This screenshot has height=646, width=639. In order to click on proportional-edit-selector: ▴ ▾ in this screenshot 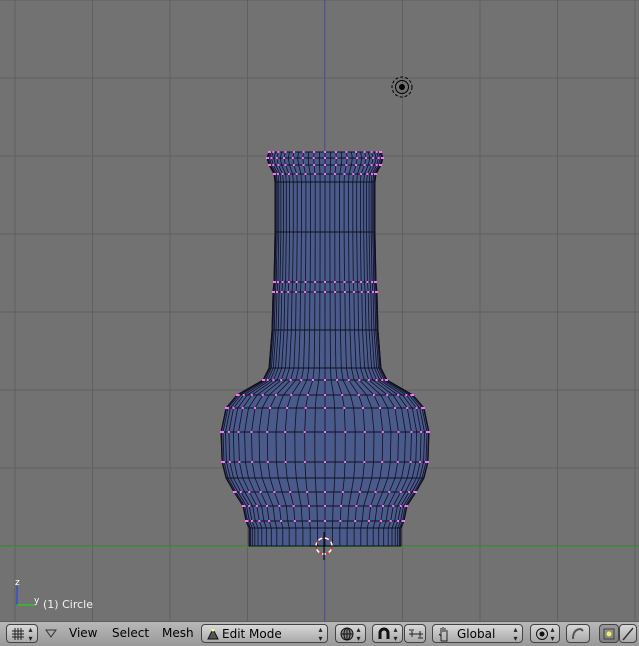, I will do `click(545, 633)`.